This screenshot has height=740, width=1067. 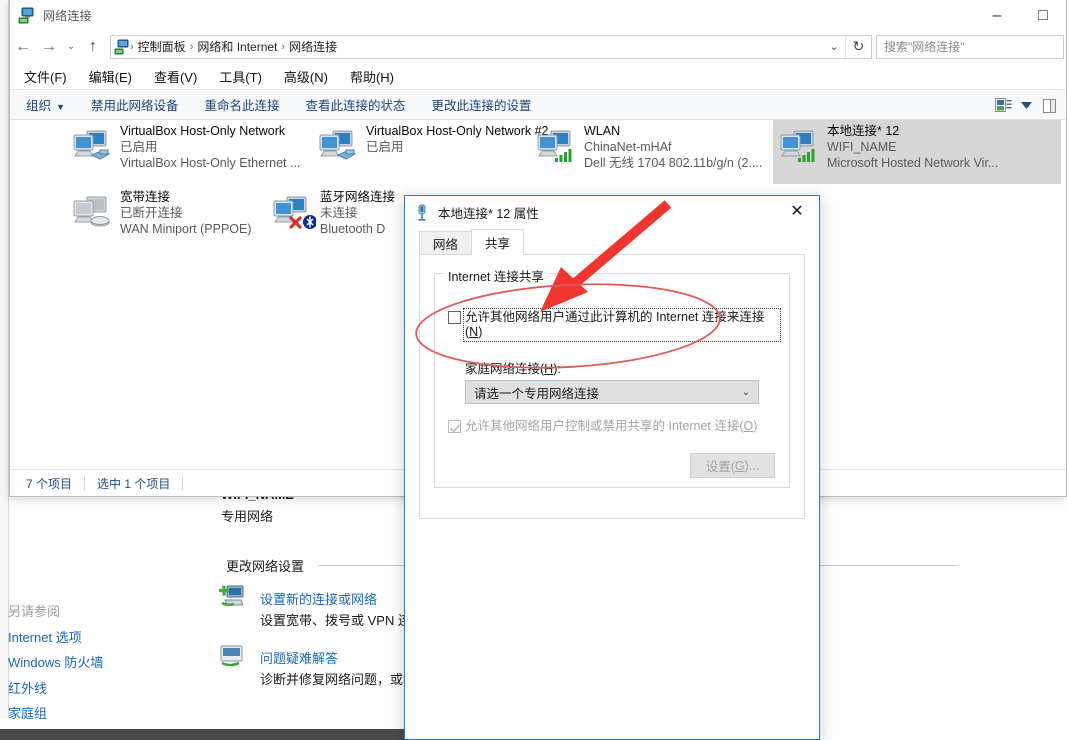 I want to click on menu-tools: 工具(T), so click(x=240, y=76).